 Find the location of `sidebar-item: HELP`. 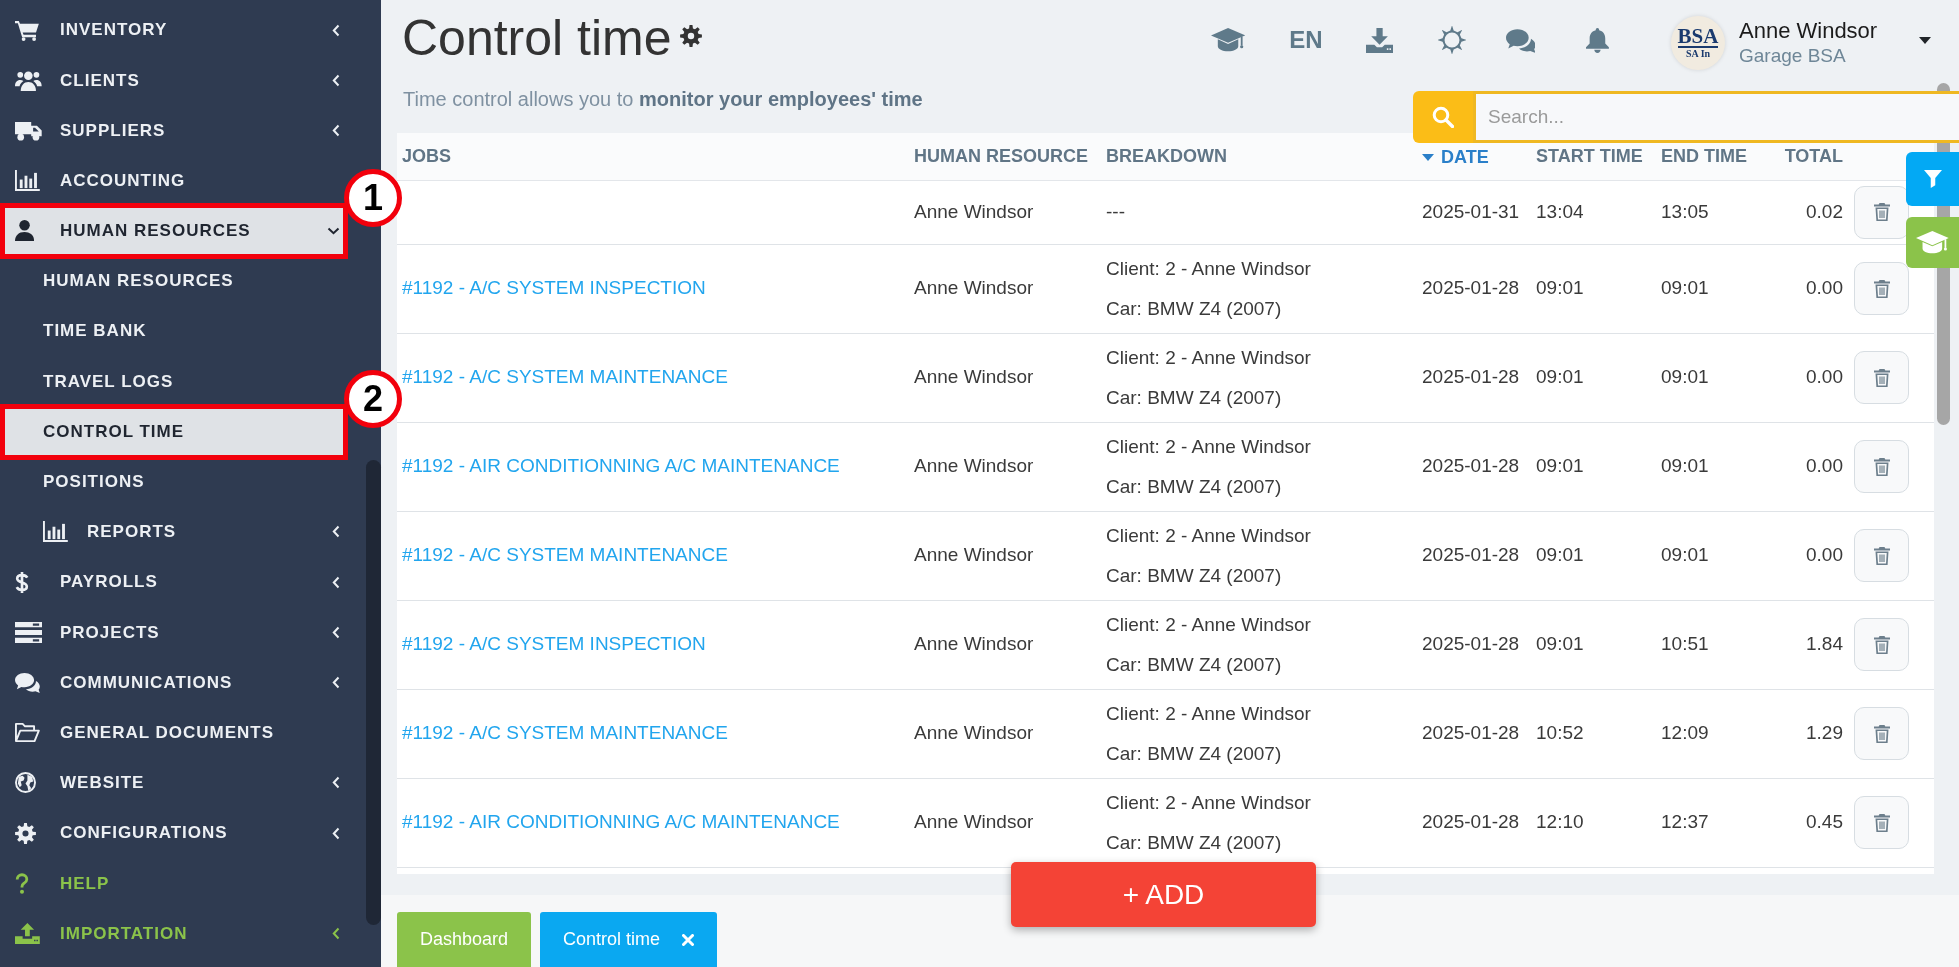

sidebar-item: HELP is located at coordinates (172, 883).